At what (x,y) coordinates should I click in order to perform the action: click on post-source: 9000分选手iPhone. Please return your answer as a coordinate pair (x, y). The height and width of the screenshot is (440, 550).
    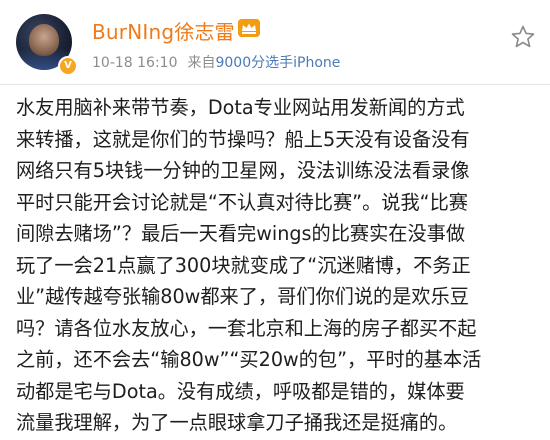
    Looking at the image, I should click on (277, 63).